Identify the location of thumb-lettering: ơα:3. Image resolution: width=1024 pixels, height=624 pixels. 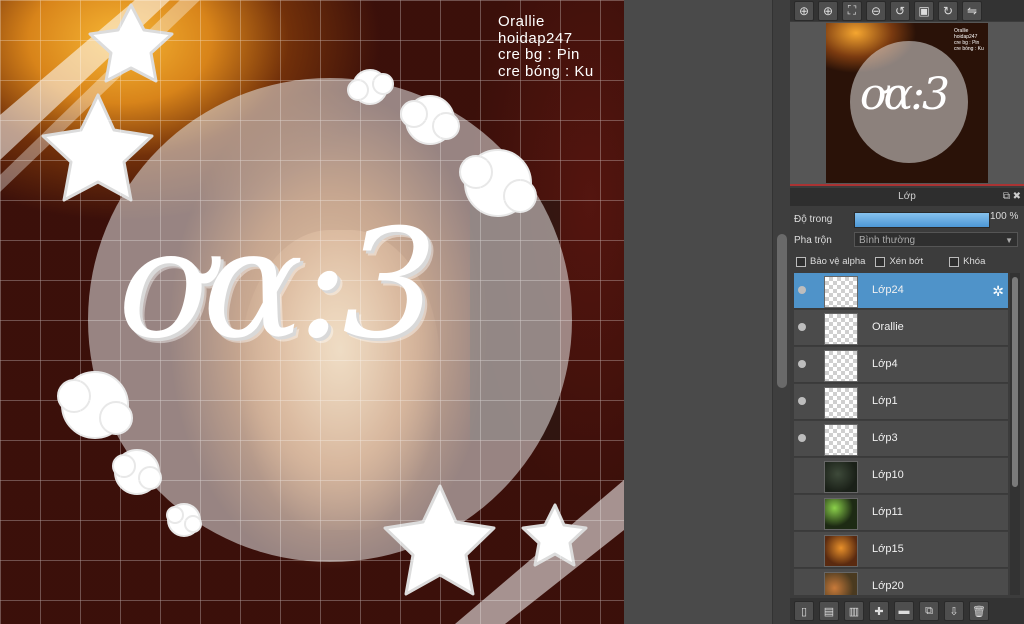
(905, 94).